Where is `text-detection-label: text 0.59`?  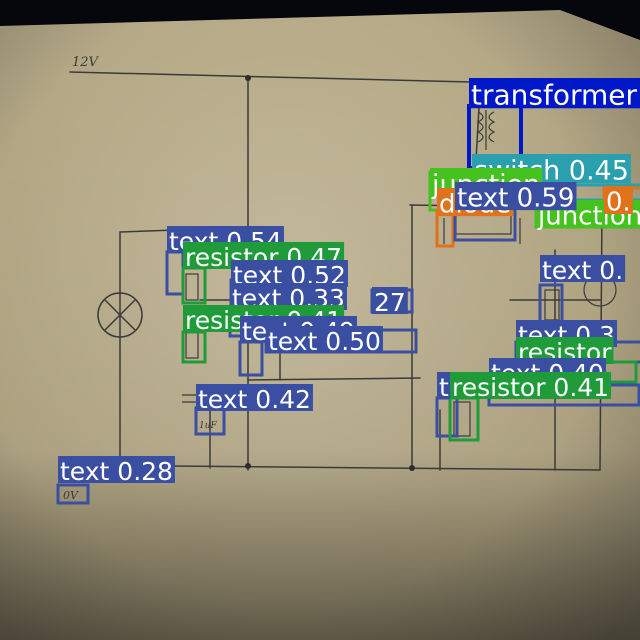
text-detection-label: text 0.59 is located at coordinates (516, 198).